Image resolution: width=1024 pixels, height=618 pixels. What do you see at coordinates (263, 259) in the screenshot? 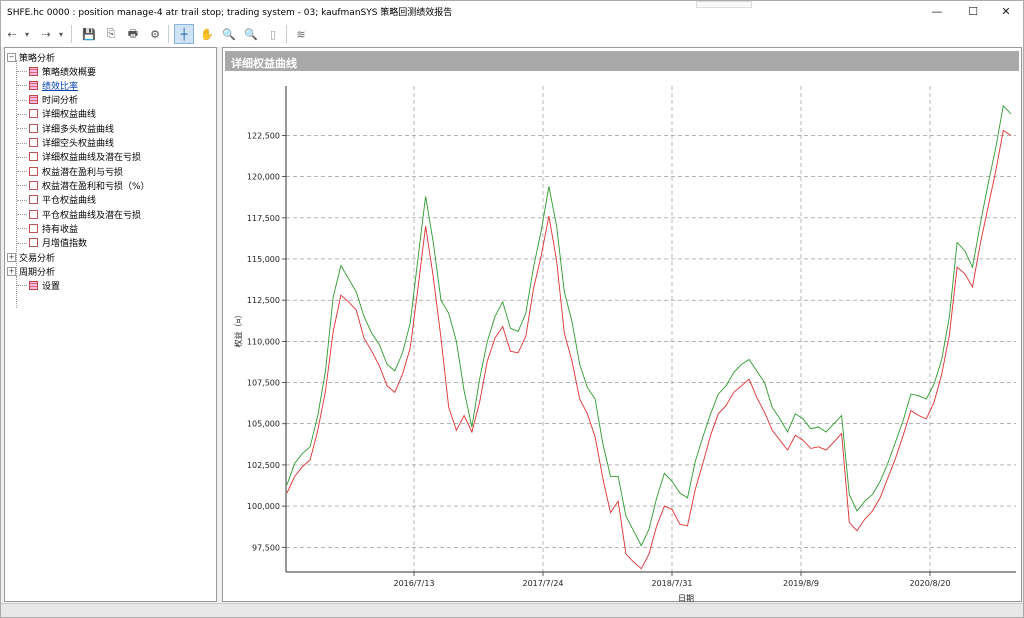
I see `y-tick-label: 115,000` at bounding box center [263, 259].